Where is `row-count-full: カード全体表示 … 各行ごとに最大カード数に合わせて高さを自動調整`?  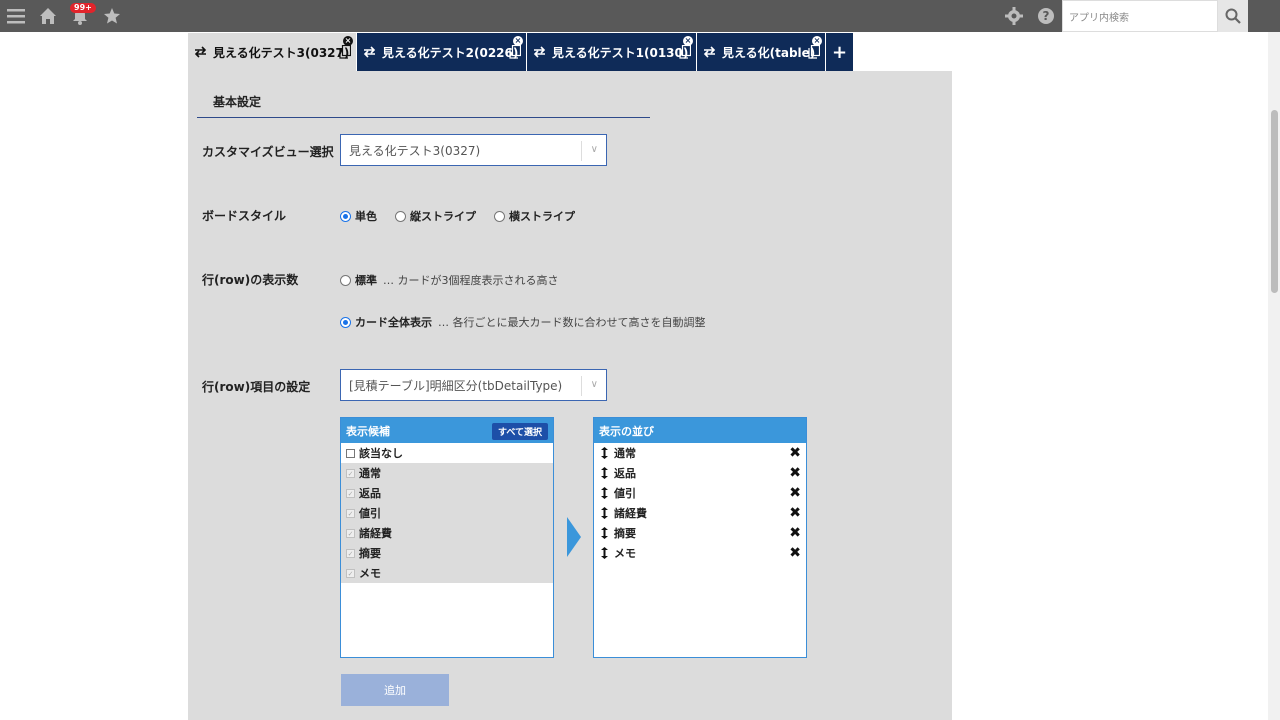 row-count-full: カード全体表示 … 各行ごとに最大カード数に合わせて高さを自動調整 is located at coordinates (523, 322).